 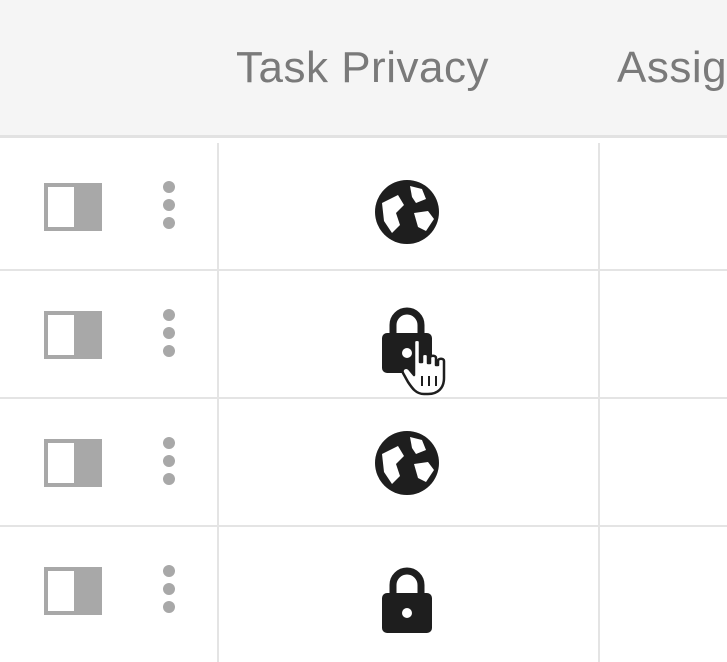 I want to click on column-header-assignee: Assig, so click(x=672, y=67).